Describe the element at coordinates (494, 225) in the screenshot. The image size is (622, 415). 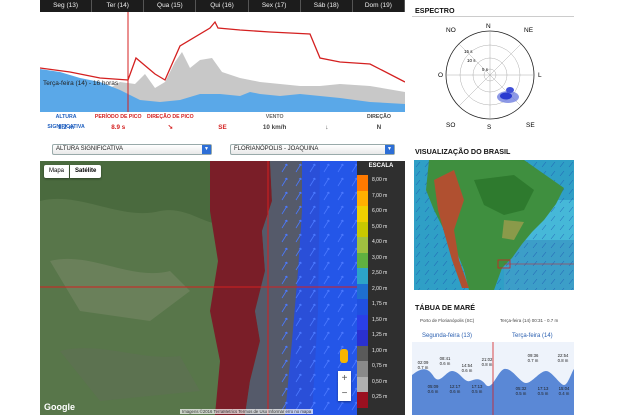
I see `brasil-map` at that location.